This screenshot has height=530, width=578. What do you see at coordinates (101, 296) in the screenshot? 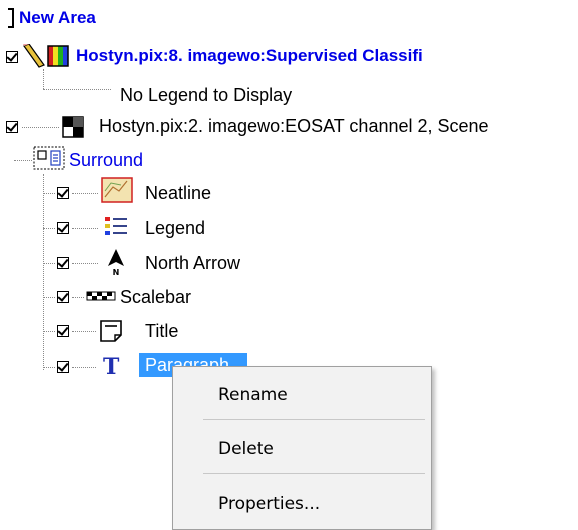
I see `scalebar-icon` at bounding box center [101, 296].